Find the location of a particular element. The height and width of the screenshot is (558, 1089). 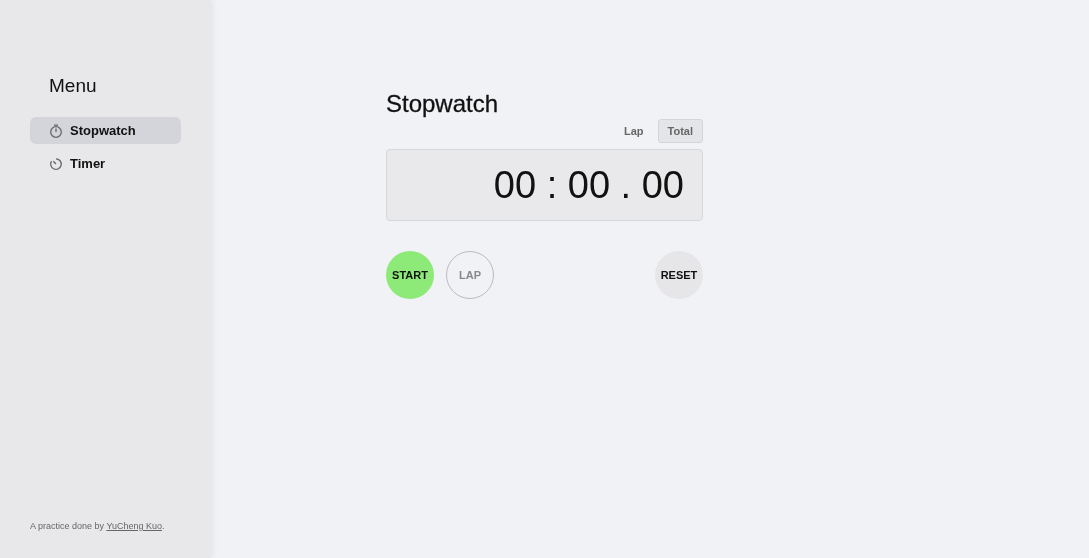

reset-button: RESET is located at coordinates (679, 275).